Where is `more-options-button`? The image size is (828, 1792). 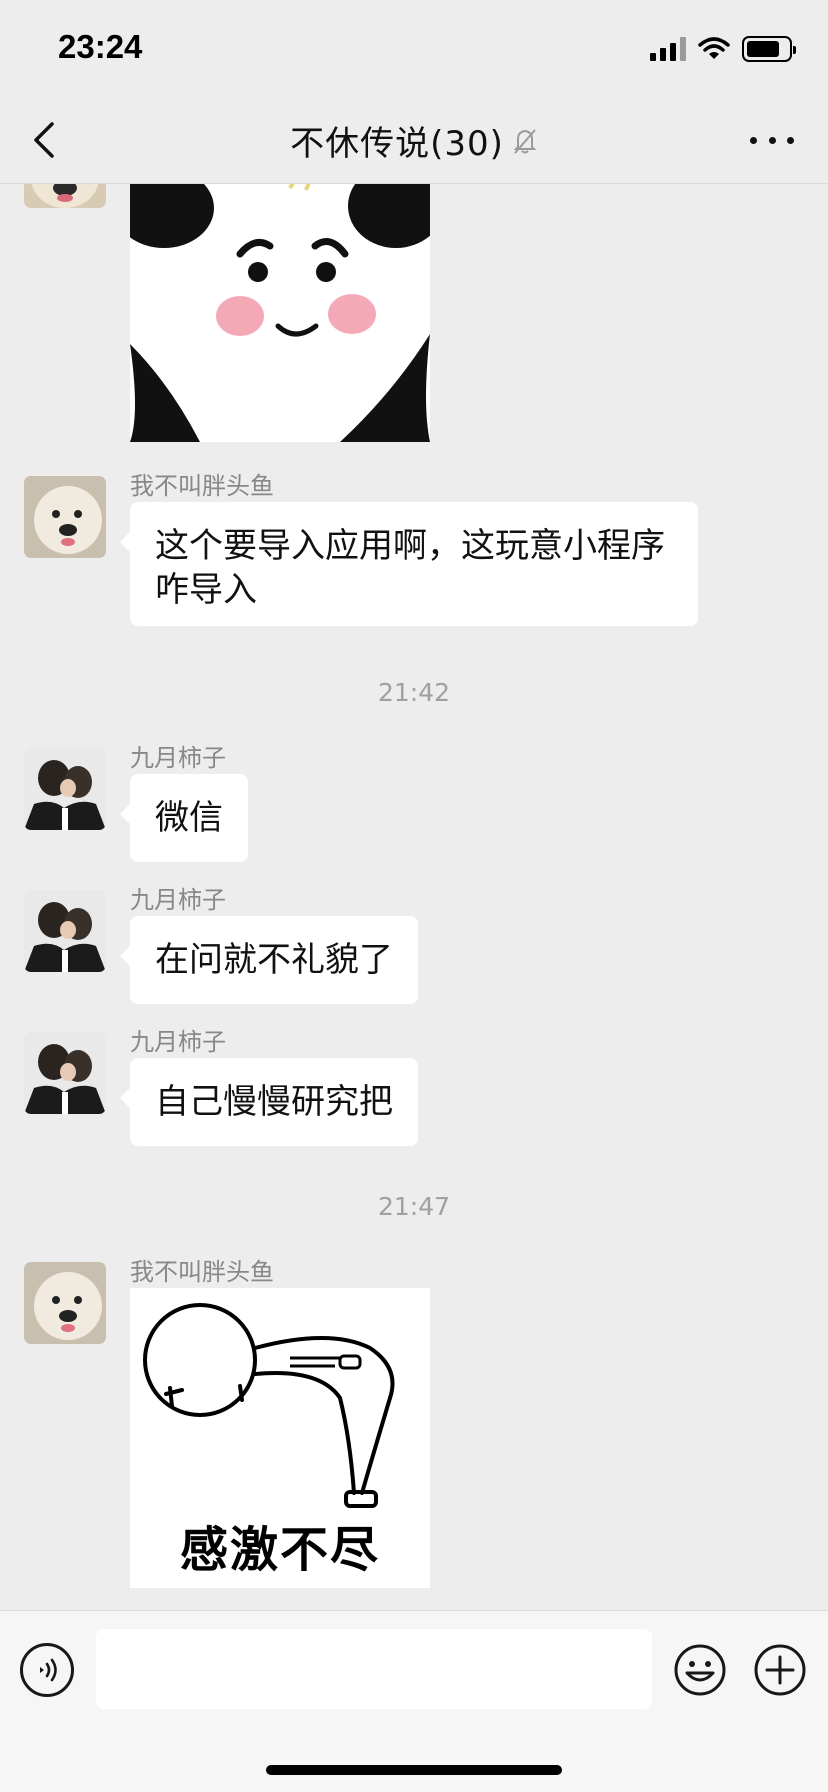 more-options-button is located at coordinates (772, 140).